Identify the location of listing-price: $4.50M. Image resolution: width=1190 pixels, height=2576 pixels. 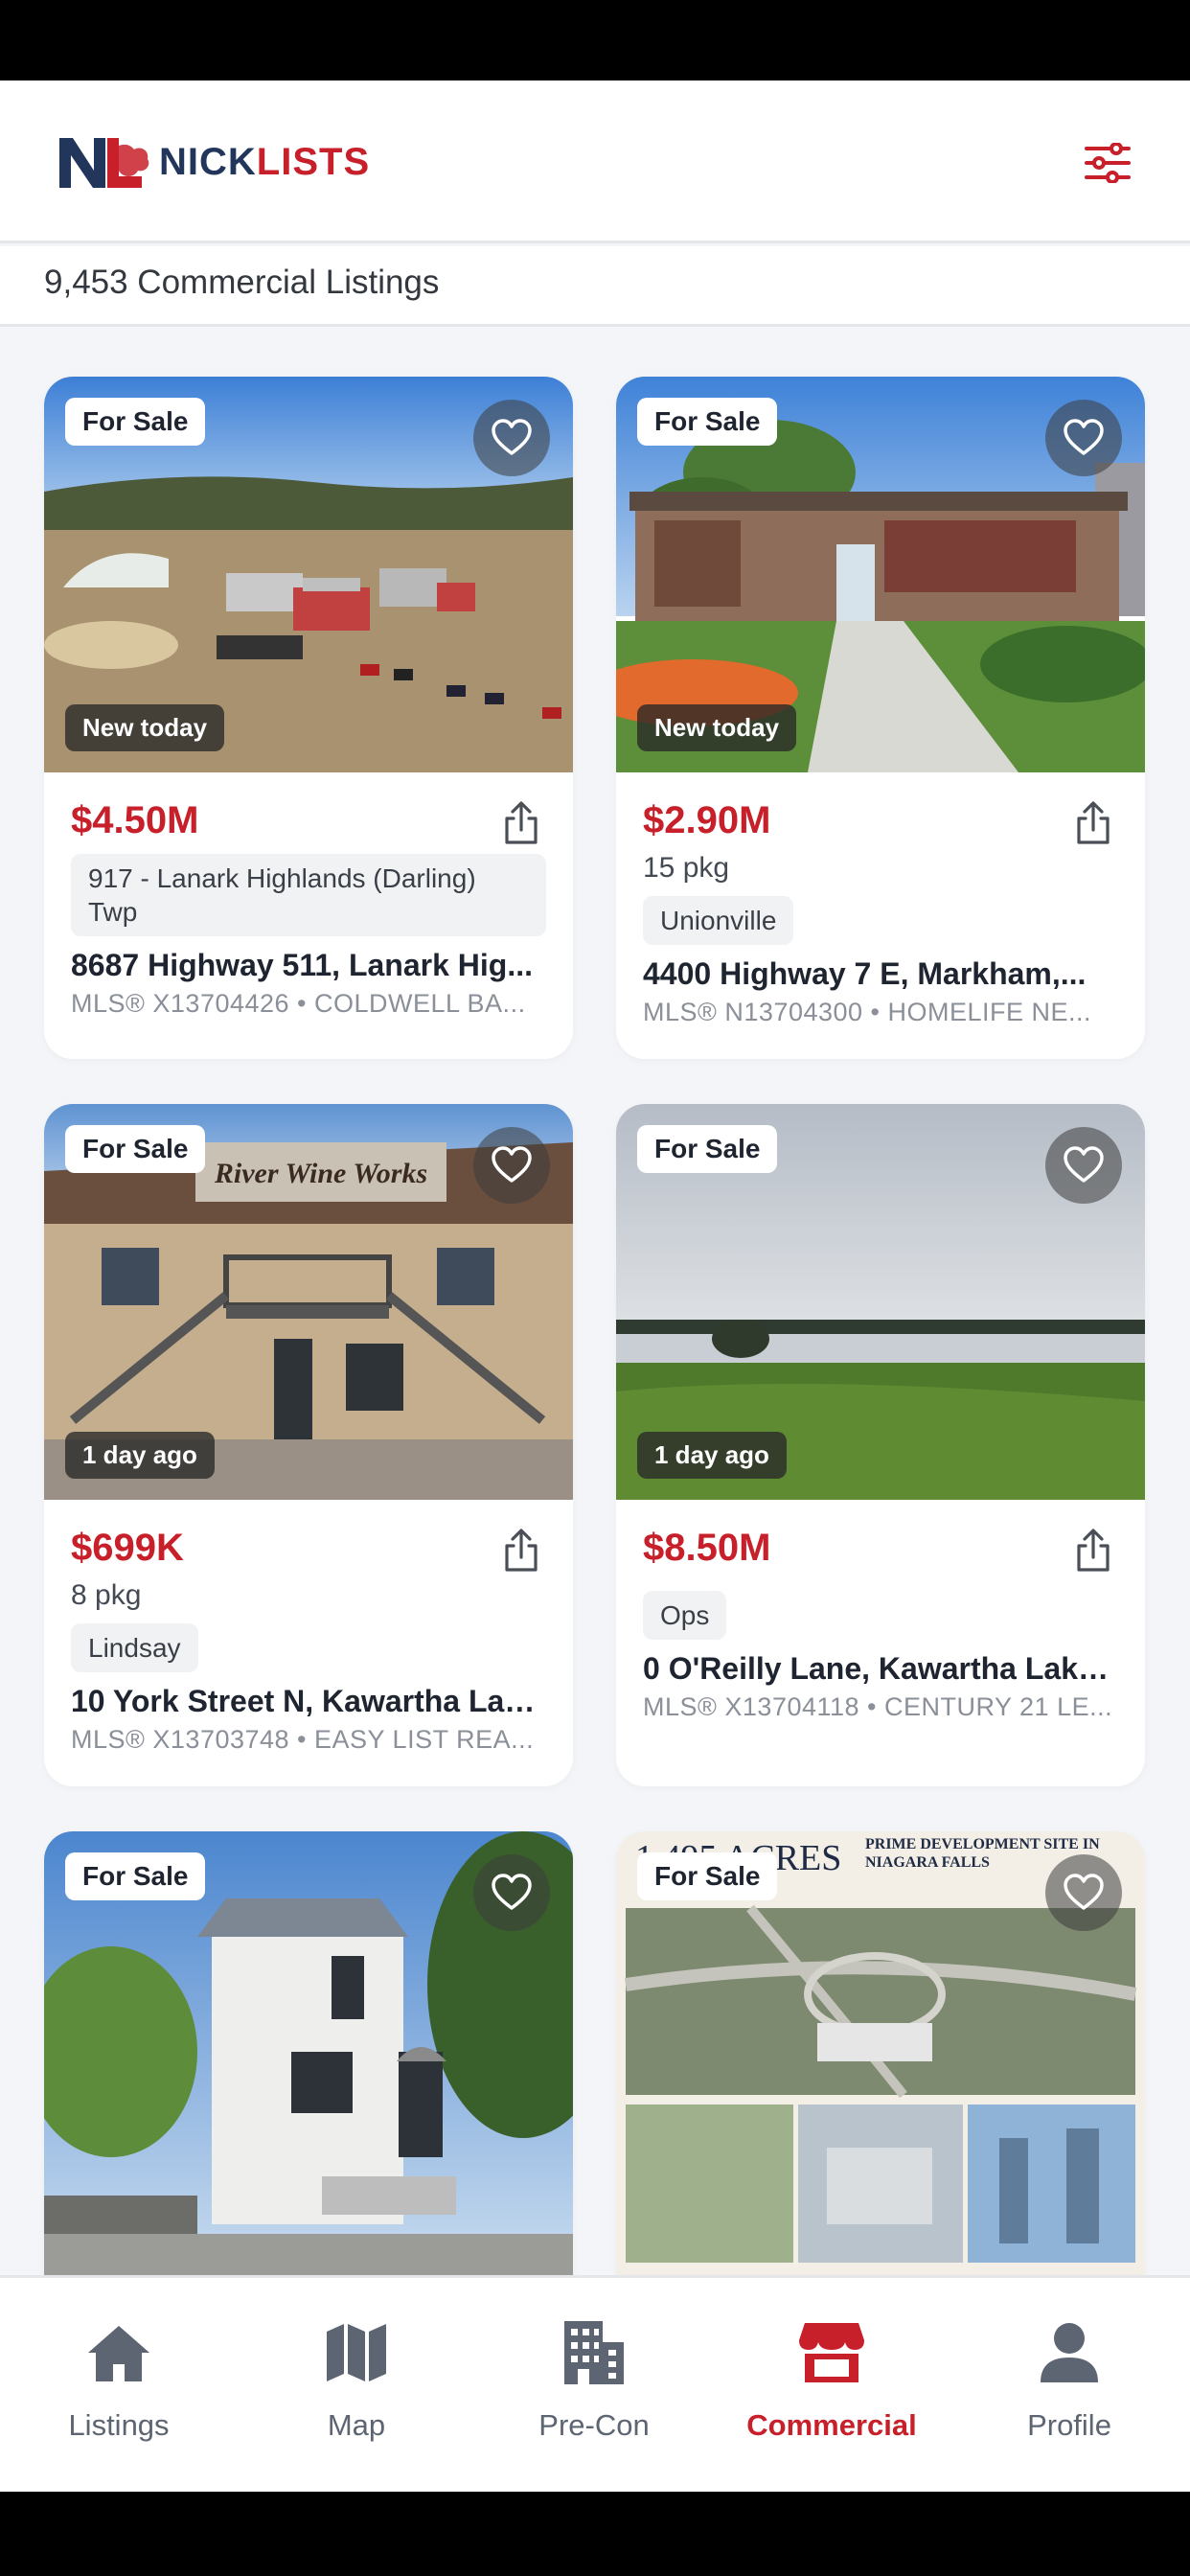
(135, 820).